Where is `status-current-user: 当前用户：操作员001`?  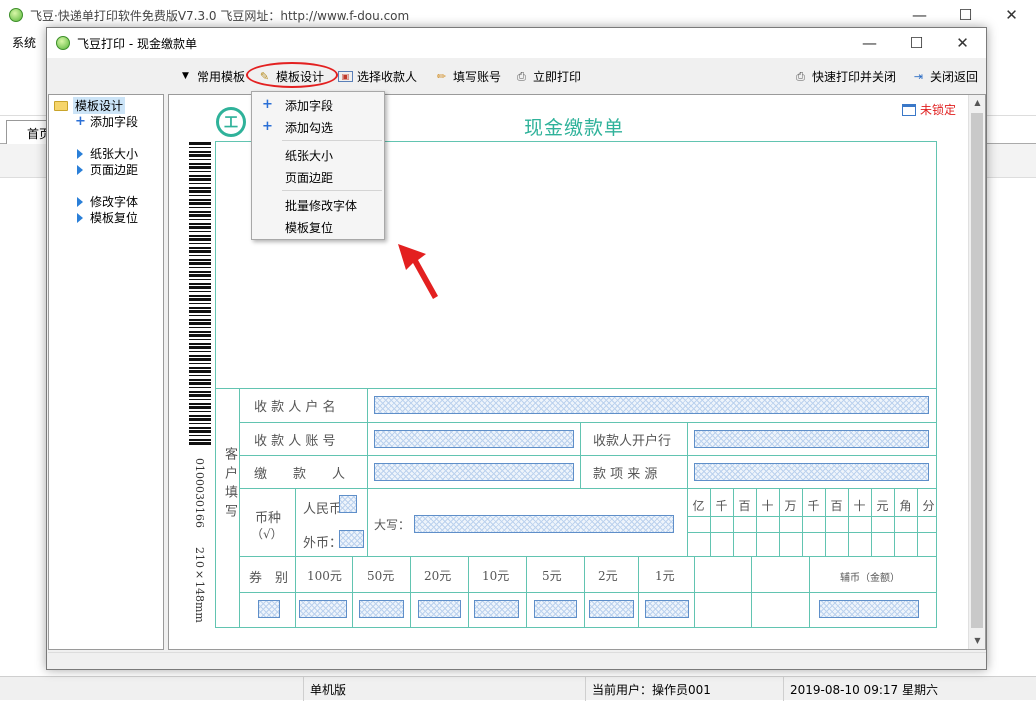
status-current-user: 当前用户：操作员001 is located at coordinates (684, 689).